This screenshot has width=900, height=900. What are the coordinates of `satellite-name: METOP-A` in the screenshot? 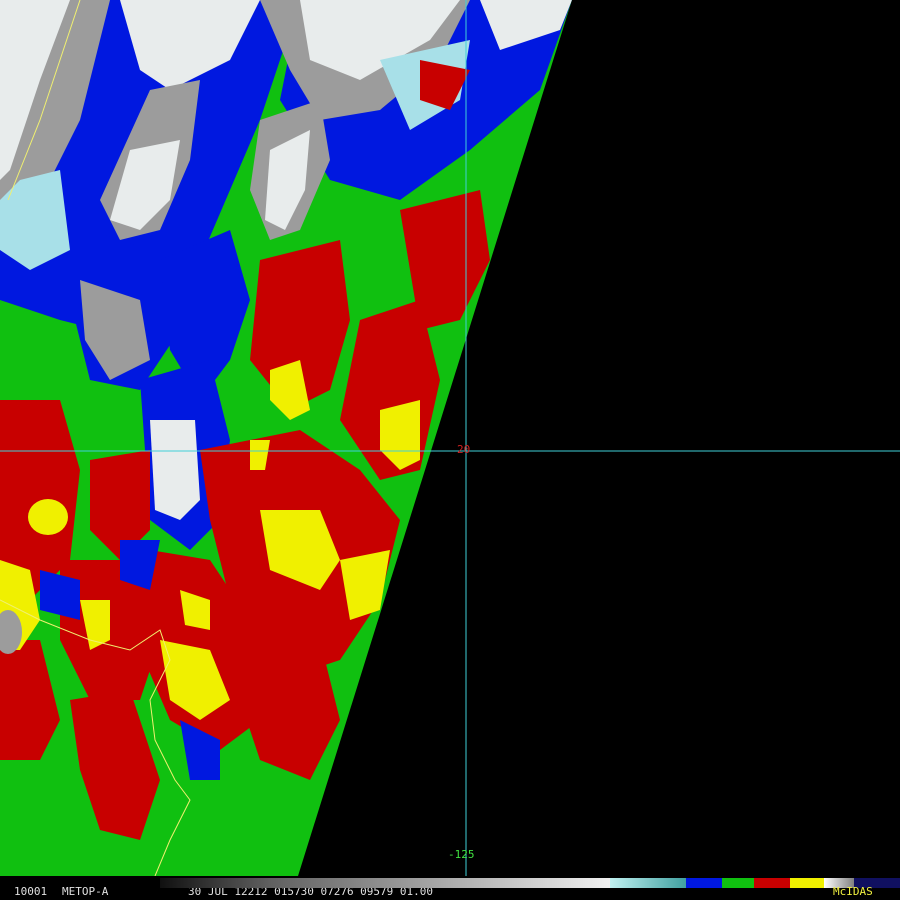 It's located at (85, 891).